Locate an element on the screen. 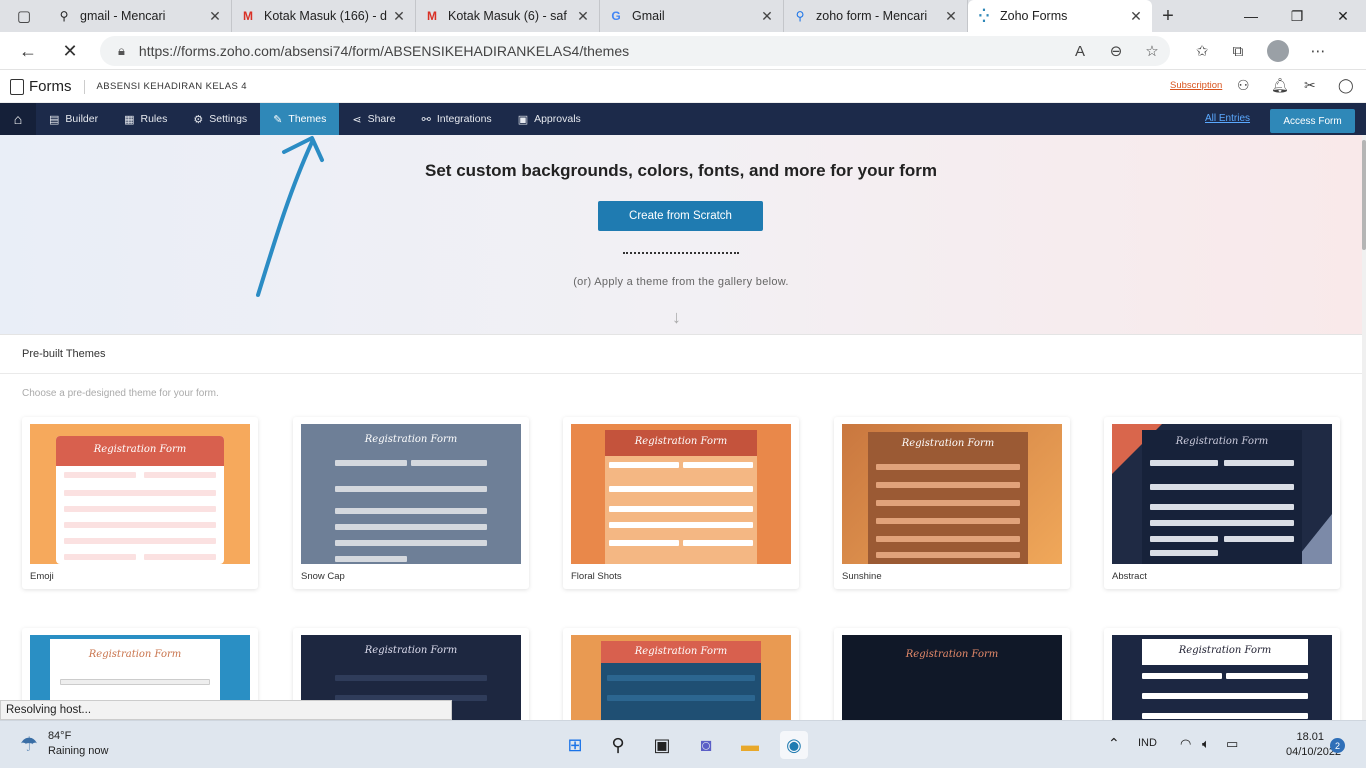 The height and width of the screenshot is (768, 1366). clock: 18.01 04/10/2022 is located at coordinates (1314, 745).